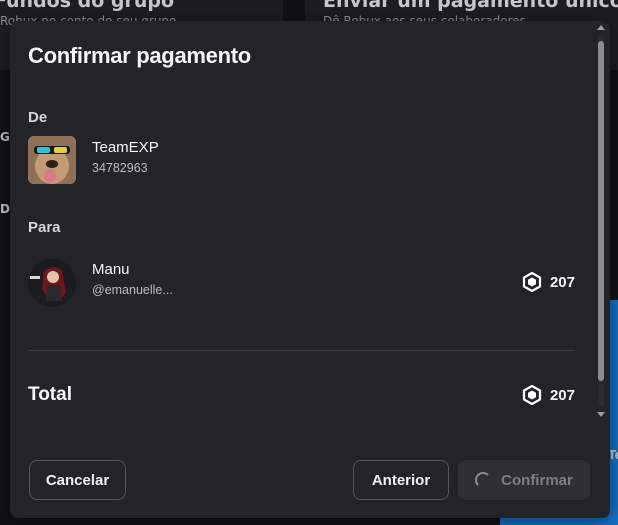 The width and height of the screenshot is (618, 525). What do you see at coordinates (120, 168) in the screenshot?
I see `group-id: 34782963` at bounding box center [120, 168].